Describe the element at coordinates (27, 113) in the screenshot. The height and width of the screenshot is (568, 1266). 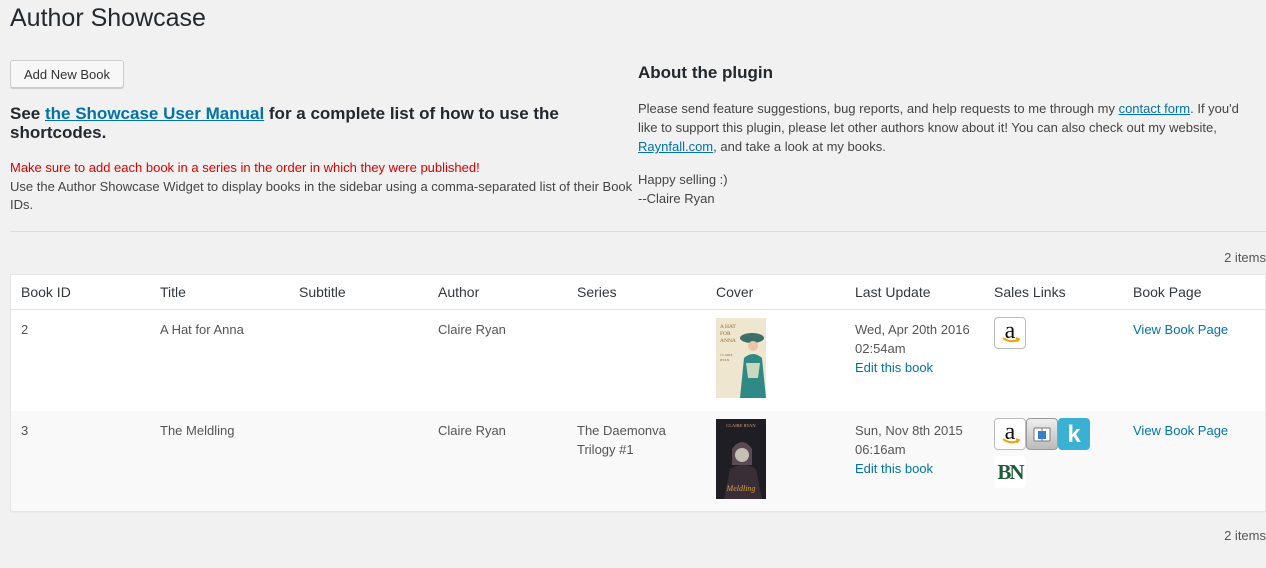
I see `manual-prefix: See` at that location.